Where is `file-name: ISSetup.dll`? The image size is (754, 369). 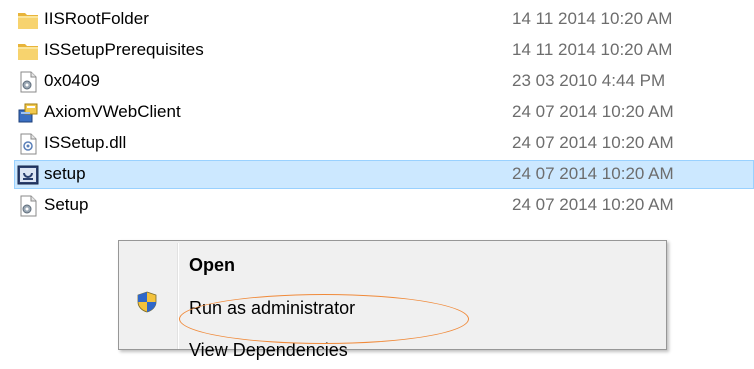 file-name: ISSetup.dll is located at coordinates (85, 142).